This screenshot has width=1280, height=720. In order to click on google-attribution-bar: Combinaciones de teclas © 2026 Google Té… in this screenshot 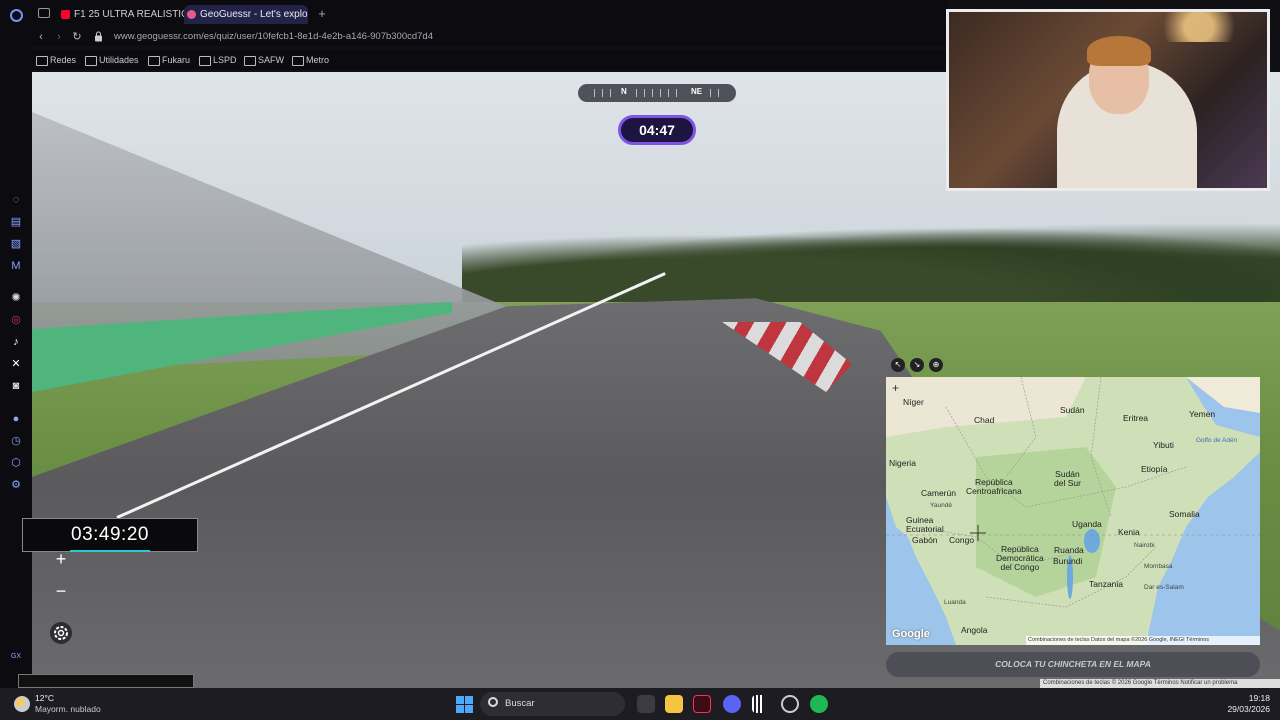, I will do `click(1160, 683)`.